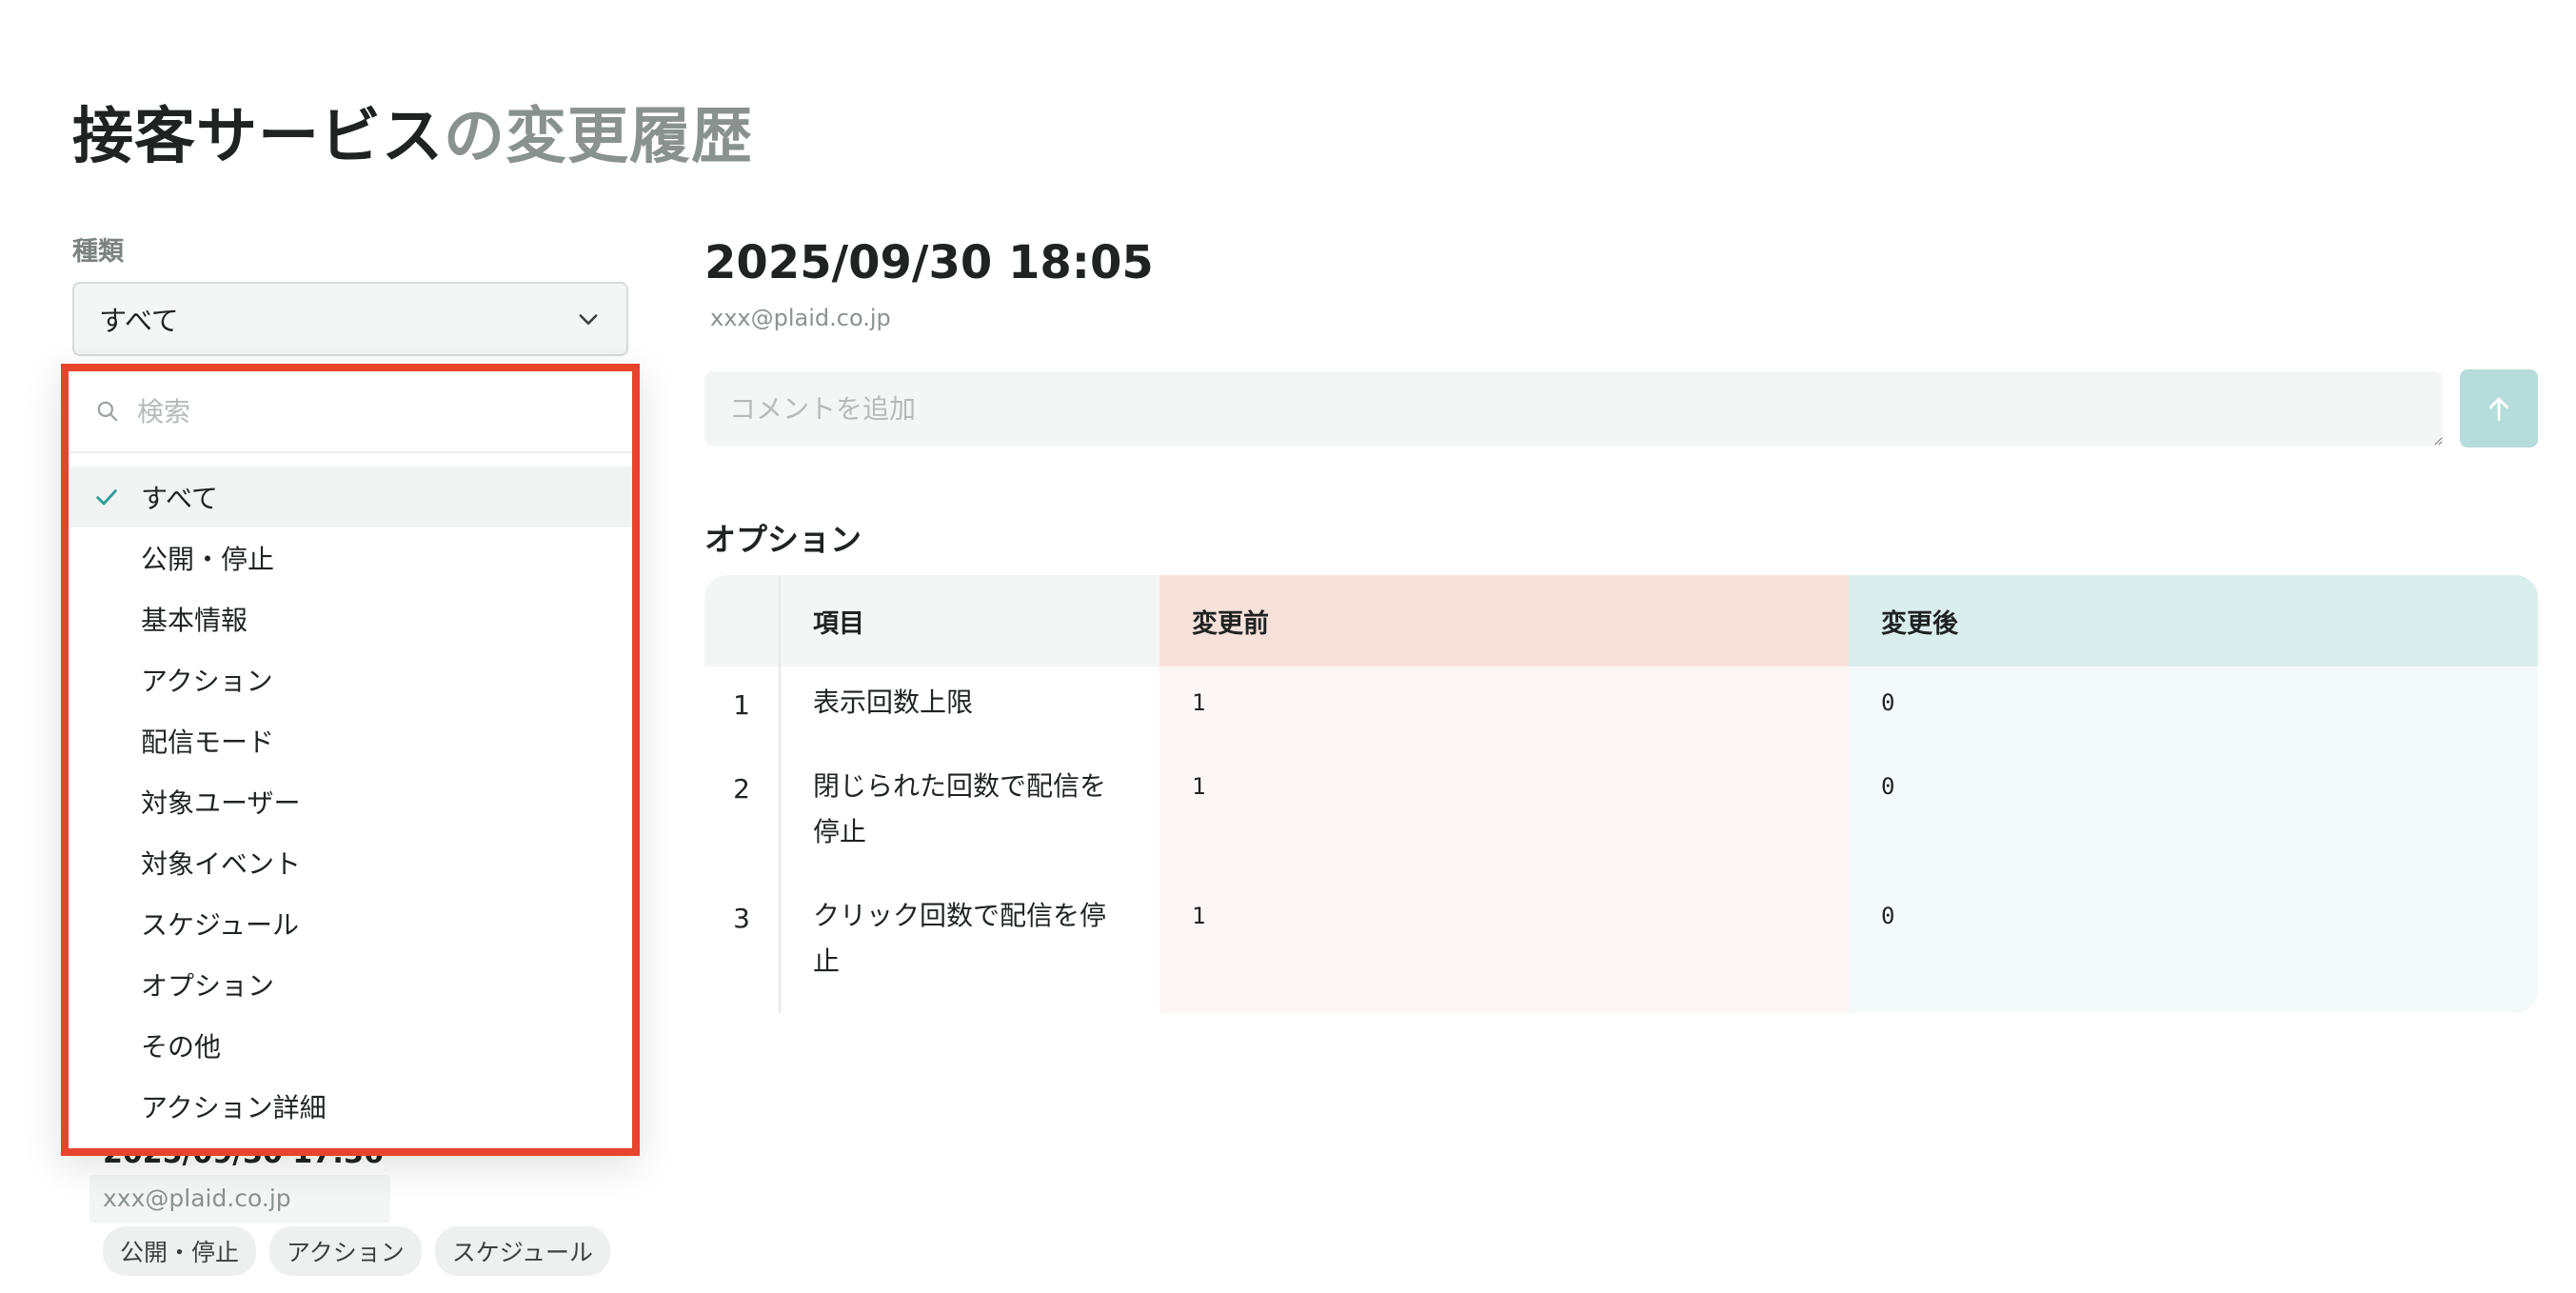  What do you see at coordinates (350, 862) in the screenshot?
I see `dropdown-option-target-events: 対象イベント` at bounding box center [350, 862].